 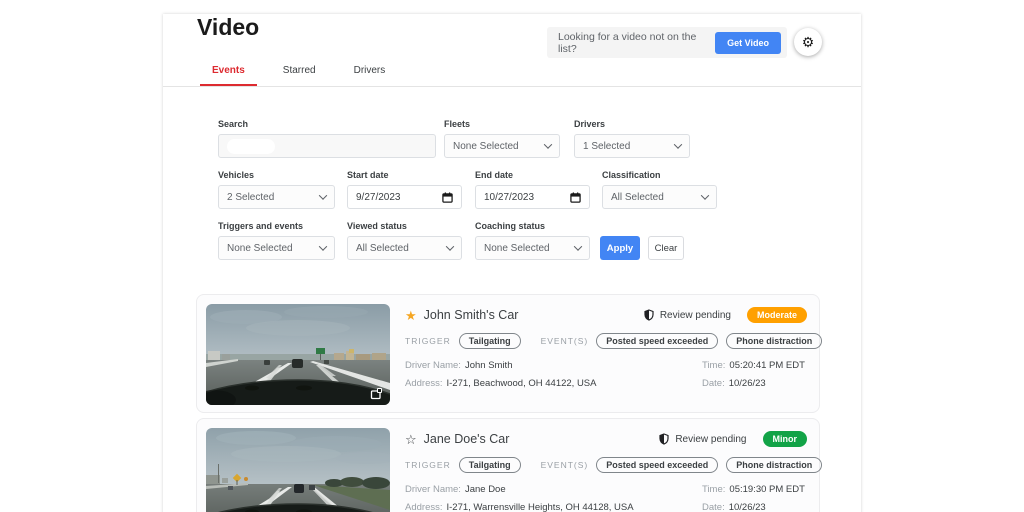 What do you see at coordinates (754, 498) in the screenshot?
I see `details-right: Time: 05:19:30 PM EDT Date: 10/26/23` at bounding box center [754, 498].